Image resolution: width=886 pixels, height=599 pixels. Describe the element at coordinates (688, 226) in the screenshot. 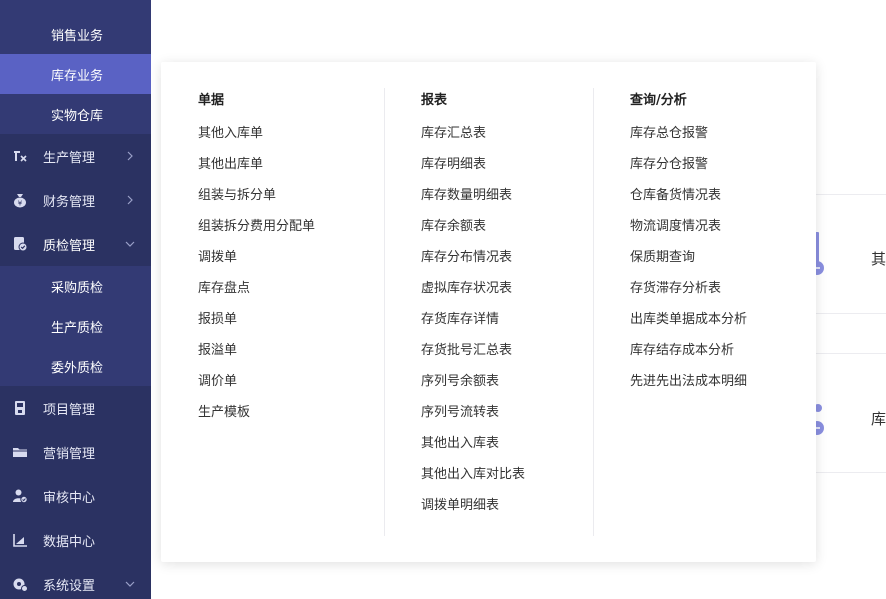

I see `menu-item: 物流调度情况表` at that location.